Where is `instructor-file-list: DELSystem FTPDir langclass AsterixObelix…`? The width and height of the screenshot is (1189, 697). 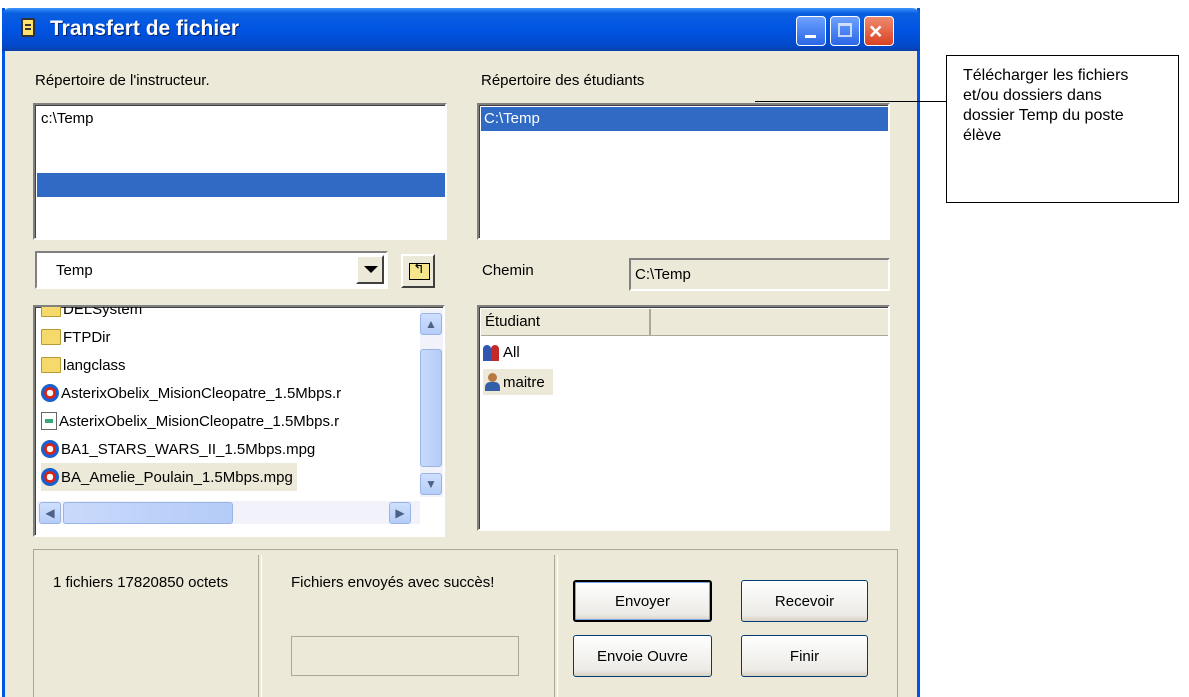 instructor-file-list: DELSystem FTPDir langclass AsterixObelix… is located at coordinates (239, 421).